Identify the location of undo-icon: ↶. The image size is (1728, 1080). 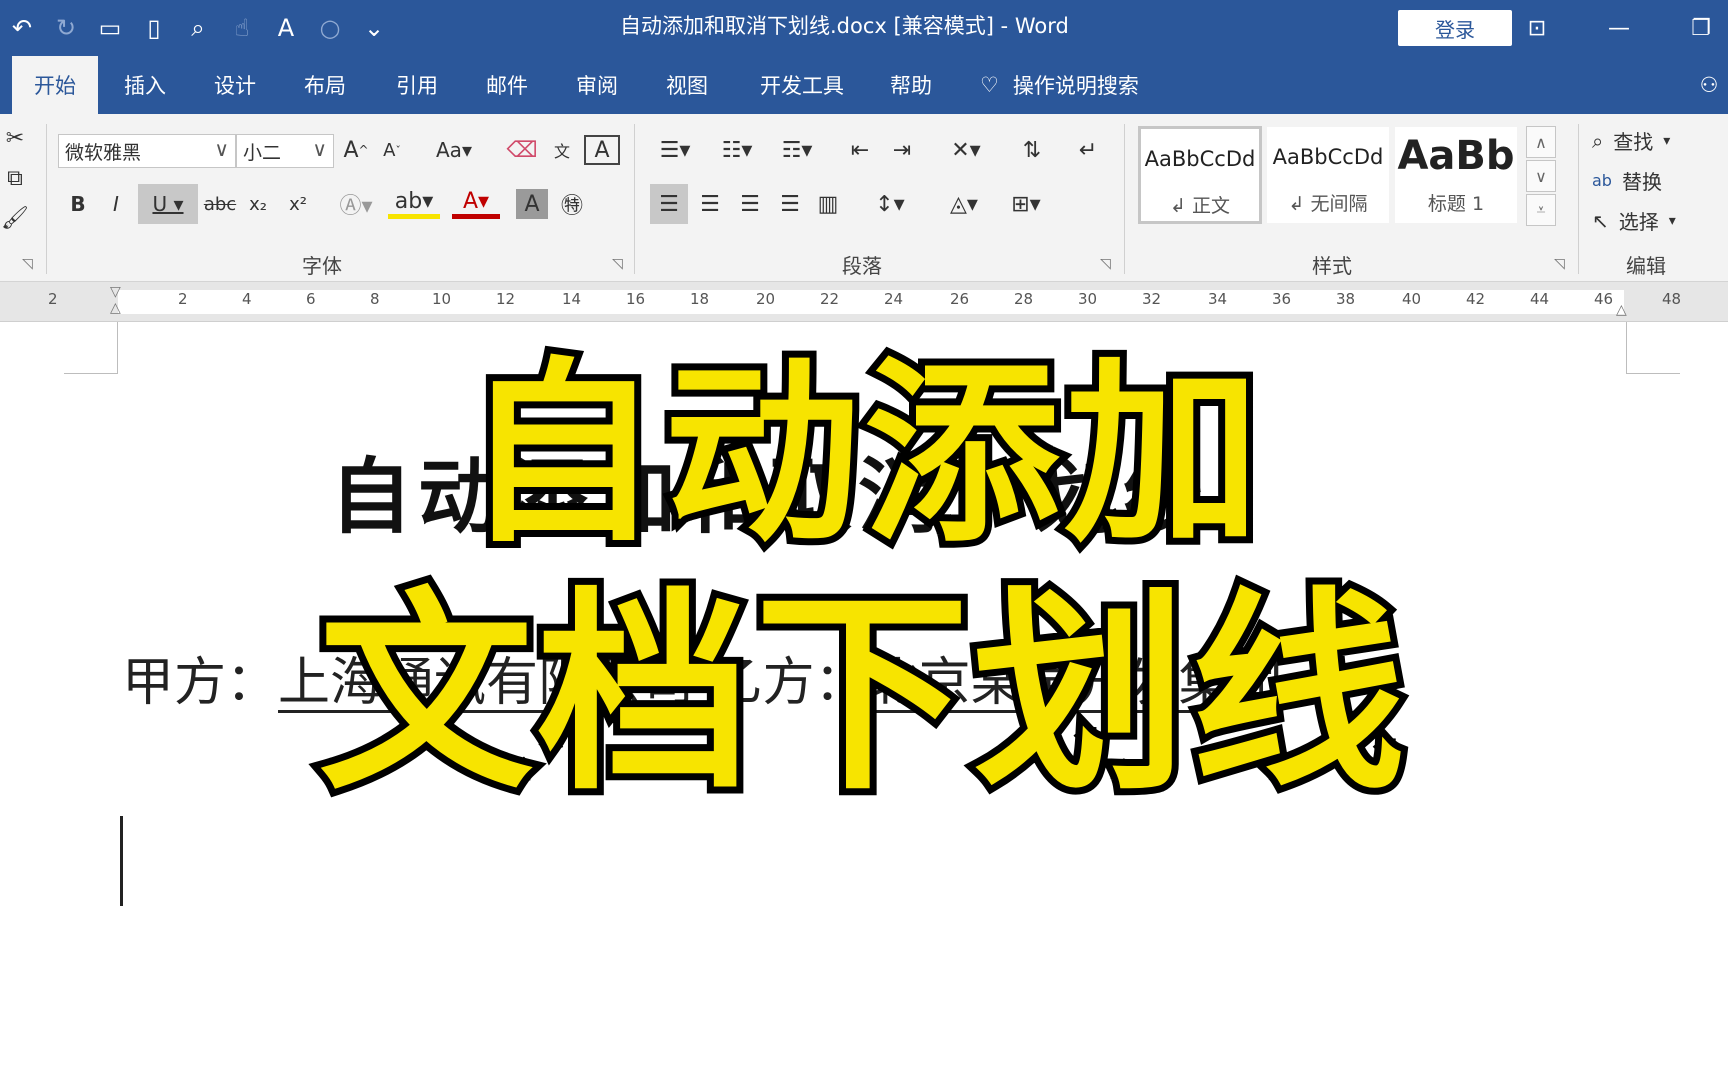
(22, 28).